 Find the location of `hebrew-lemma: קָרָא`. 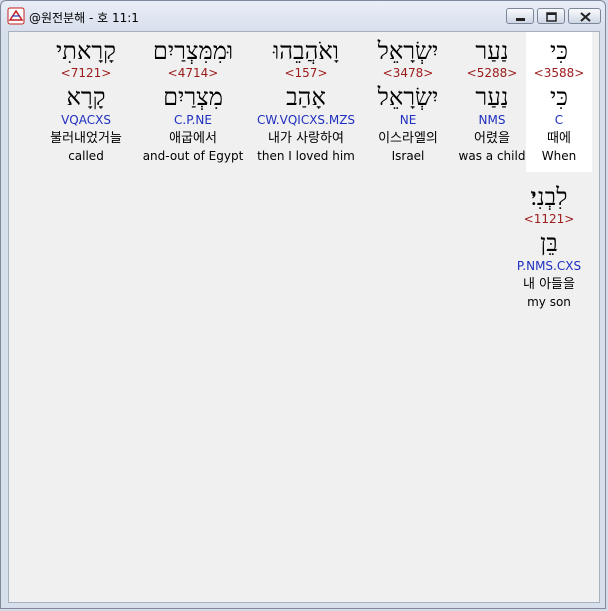

hebrew-lemma: קָרָא is located at coordinates (86, 97).